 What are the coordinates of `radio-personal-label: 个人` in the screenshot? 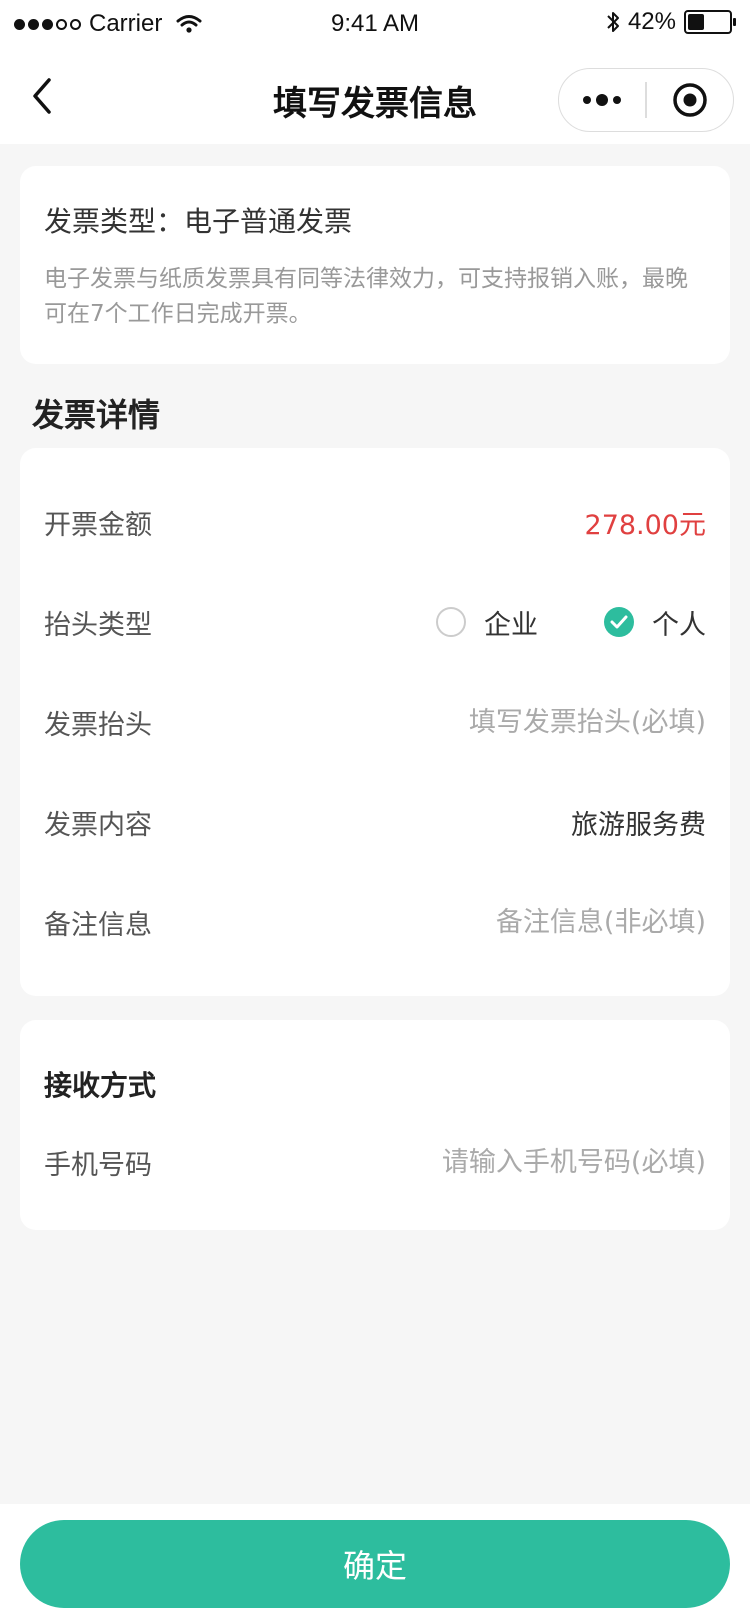 It's located at (679, 625).